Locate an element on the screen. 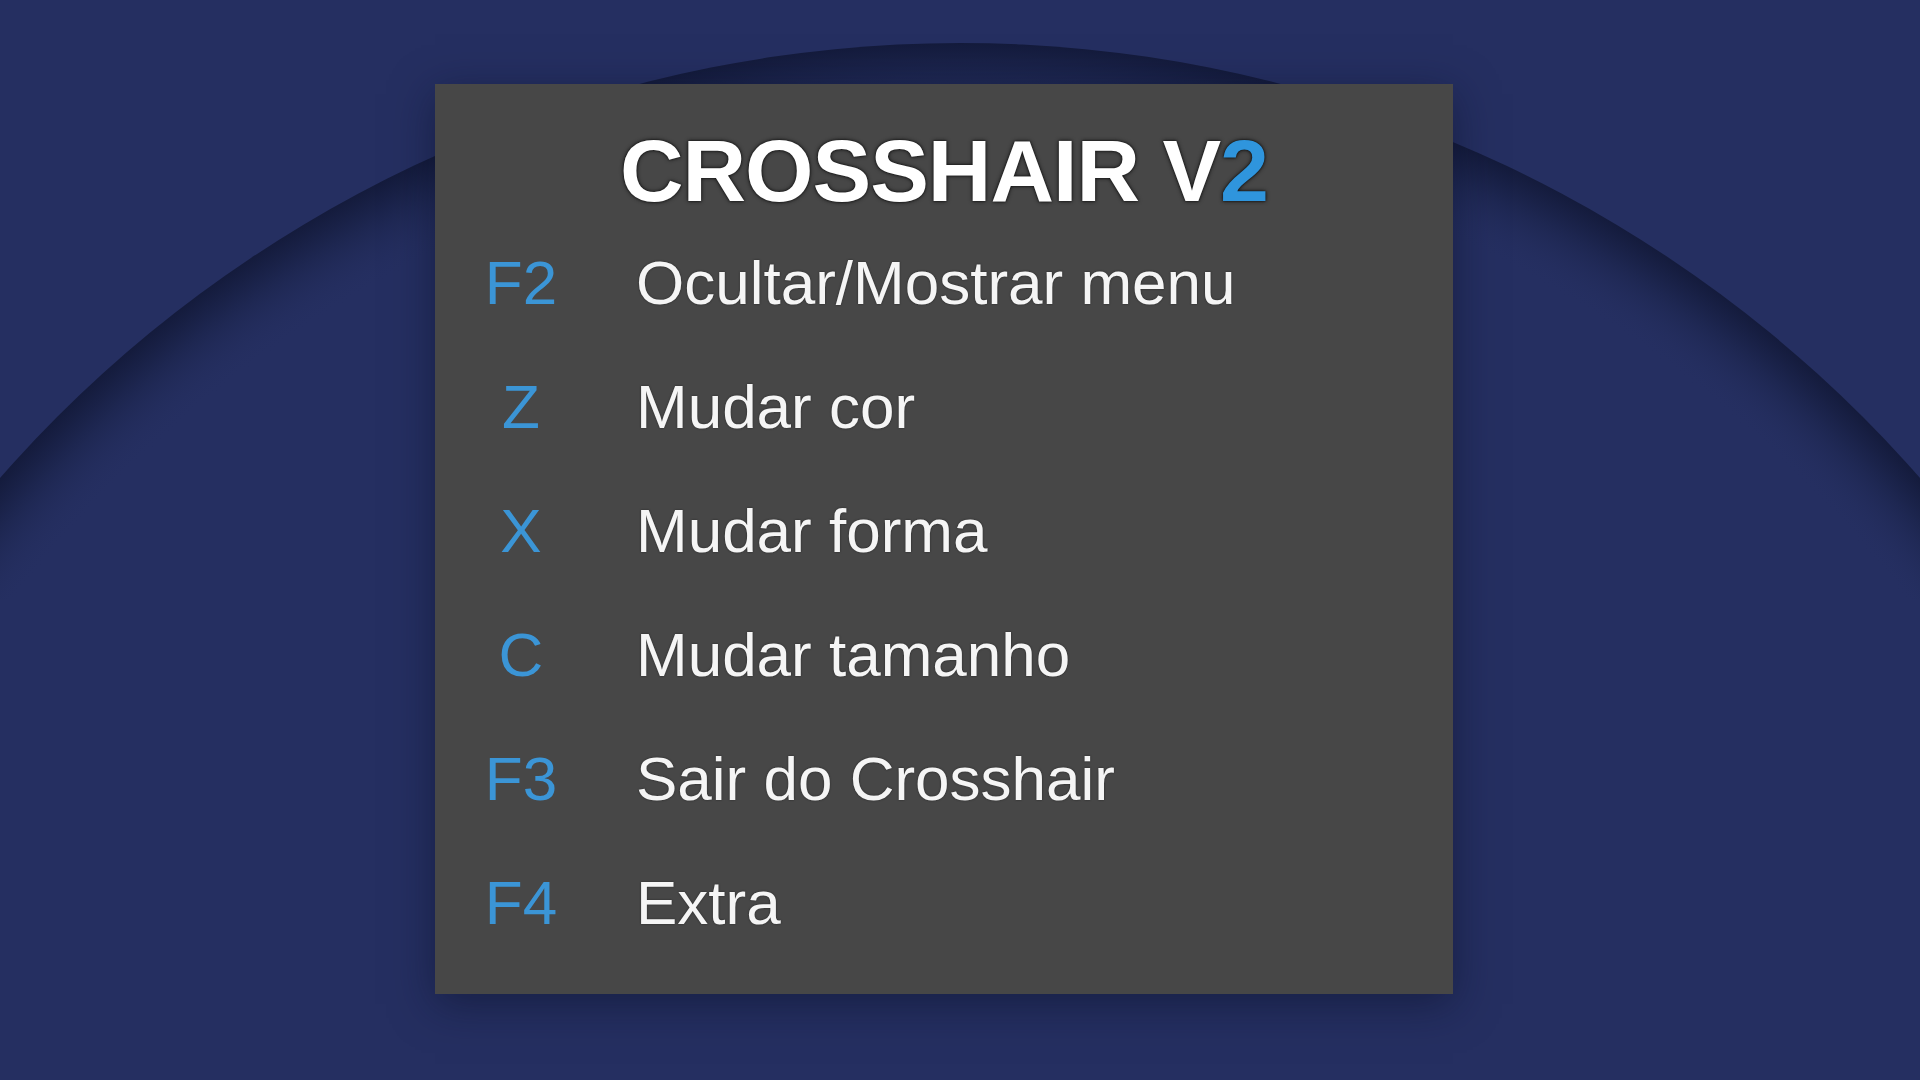 The width and height of the screenshot is (1920, 1080). shortcut-description: Extra is located at coordinates (708, 903).